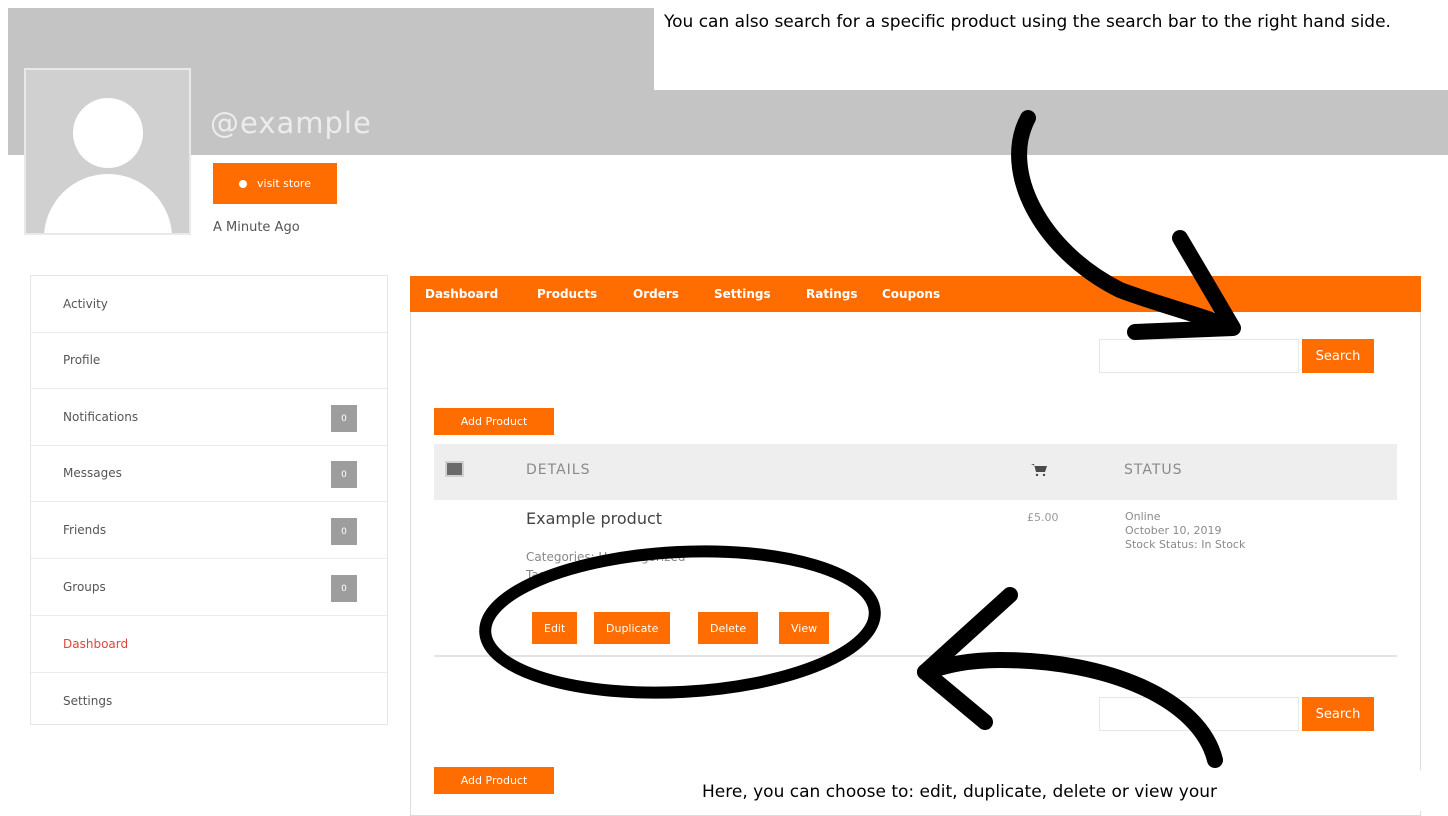 The height and width of the screenshot is (816, 1448). What do you see at coordinates (680, 622) in the screenshot?
I see `actions-circle` at bounding box center [680, 622].